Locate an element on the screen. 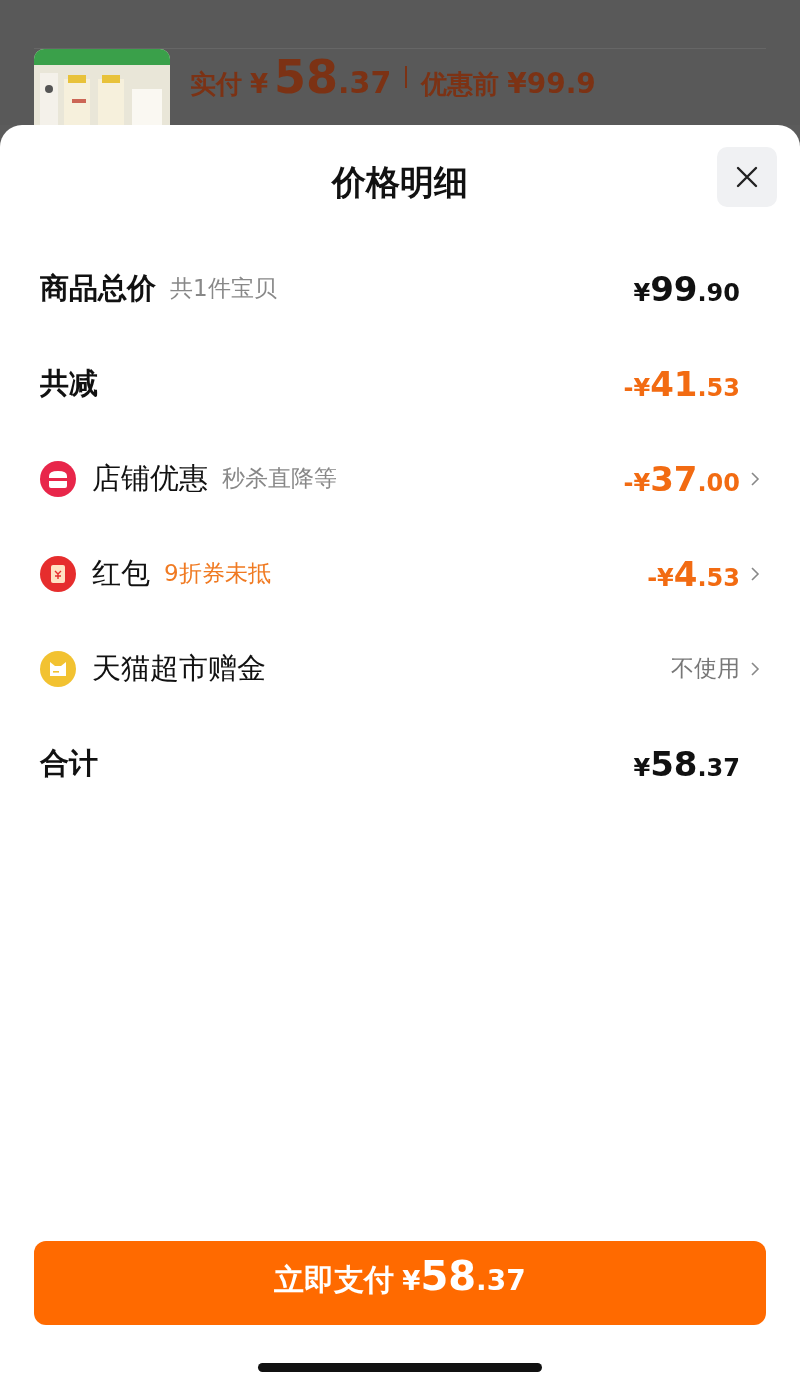 The width and height of the screenshot is (800, 1392). row-label: 合计 is located at coordinates (69, 763).